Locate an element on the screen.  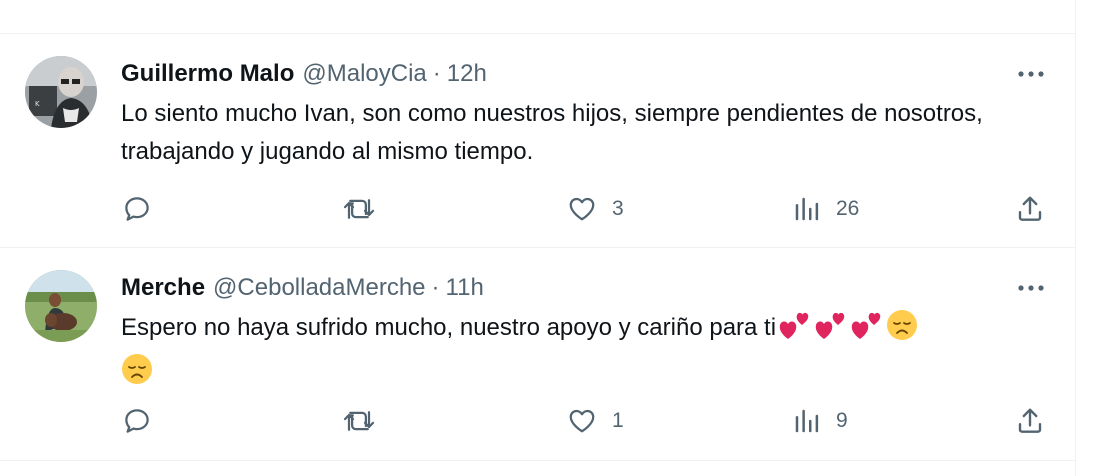
view-count: 26 is located at coordinates (848, 208).